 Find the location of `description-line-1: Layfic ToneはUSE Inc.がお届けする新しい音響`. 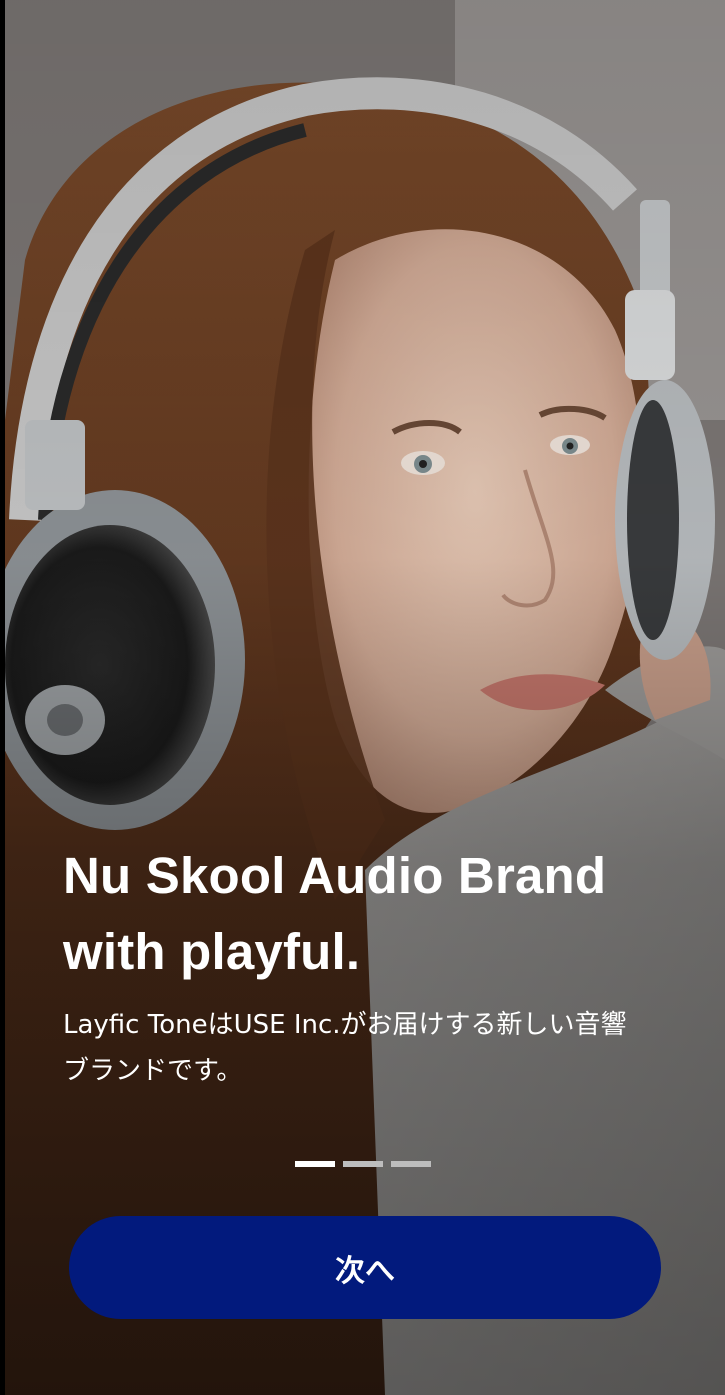

description-line-1: Layfic ToneはUSE Inc.がお届けする新しい音響 is located at coordinates (345, 1025).